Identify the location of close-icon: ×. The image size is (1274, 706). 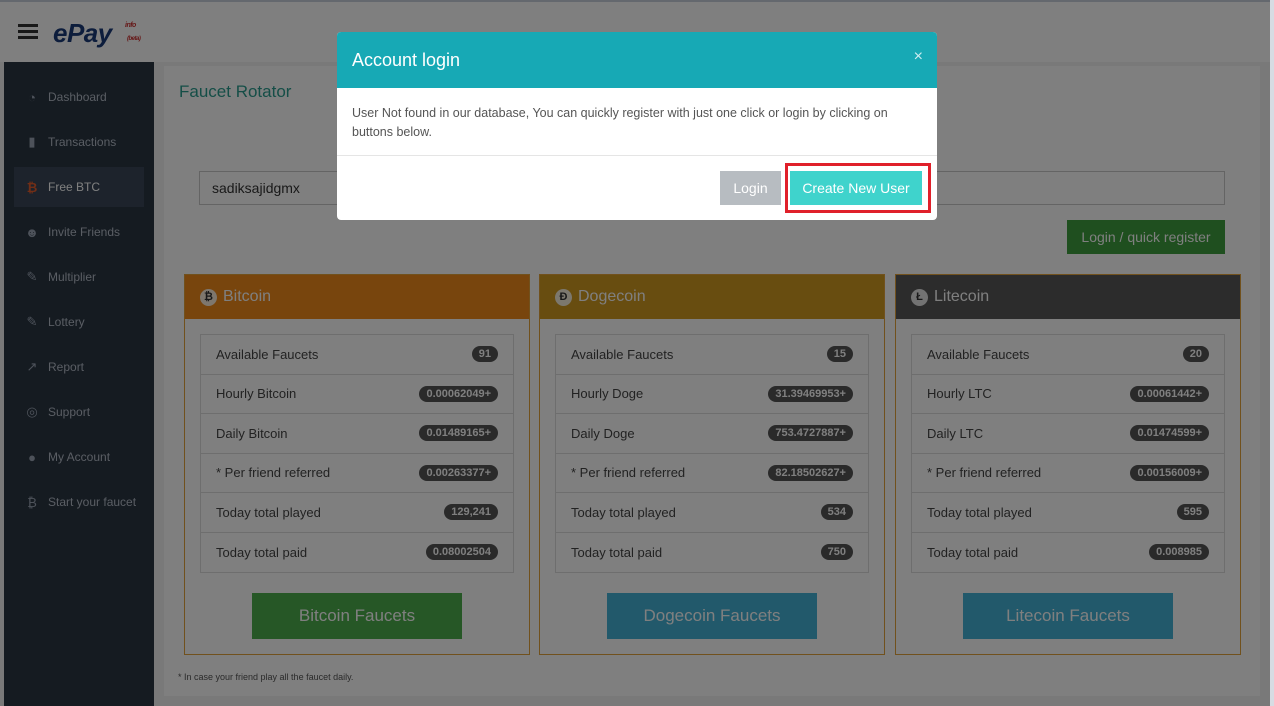
(918, 57).